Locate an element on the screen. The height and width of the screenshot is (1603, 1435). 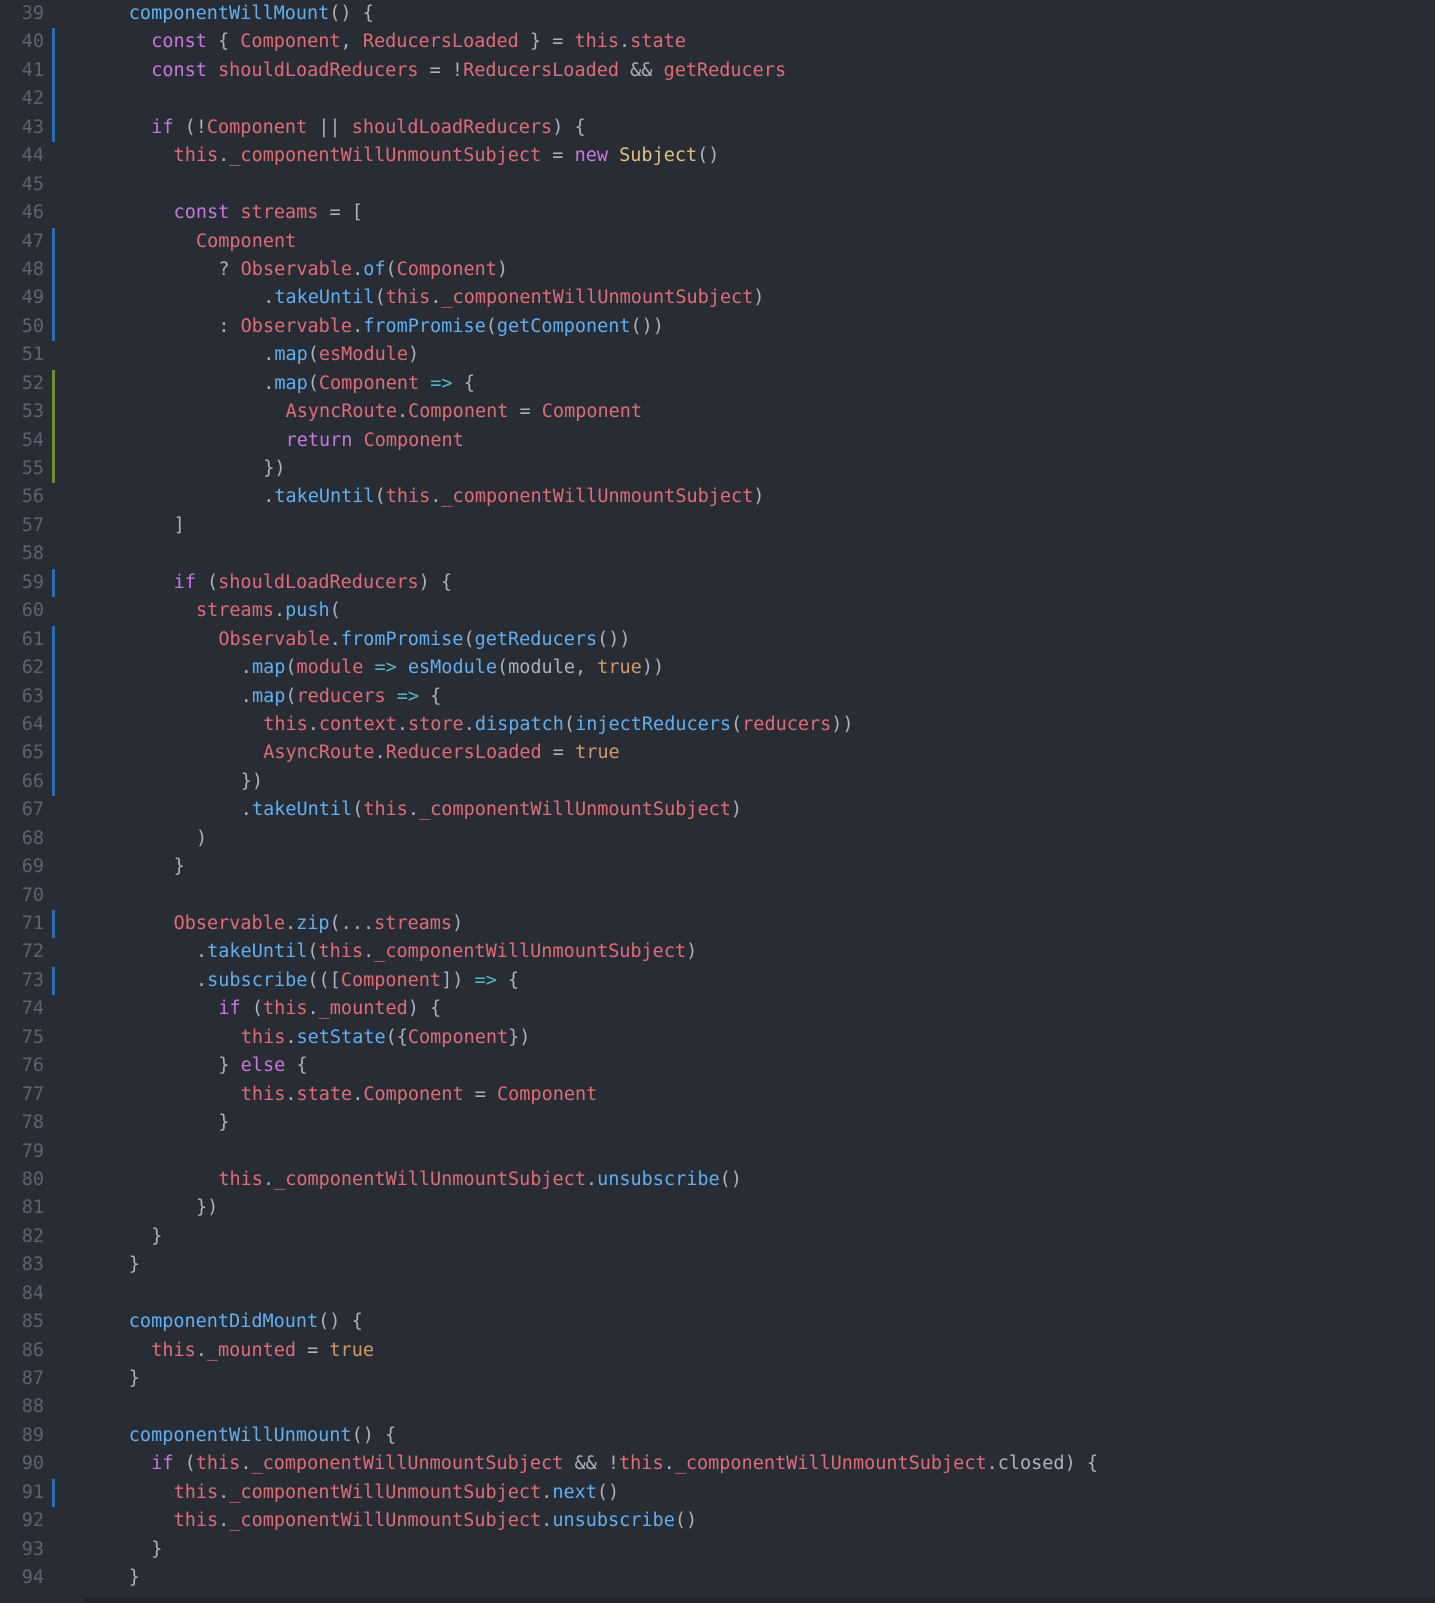
line-number: 41 is located at coordinates (22, 71).